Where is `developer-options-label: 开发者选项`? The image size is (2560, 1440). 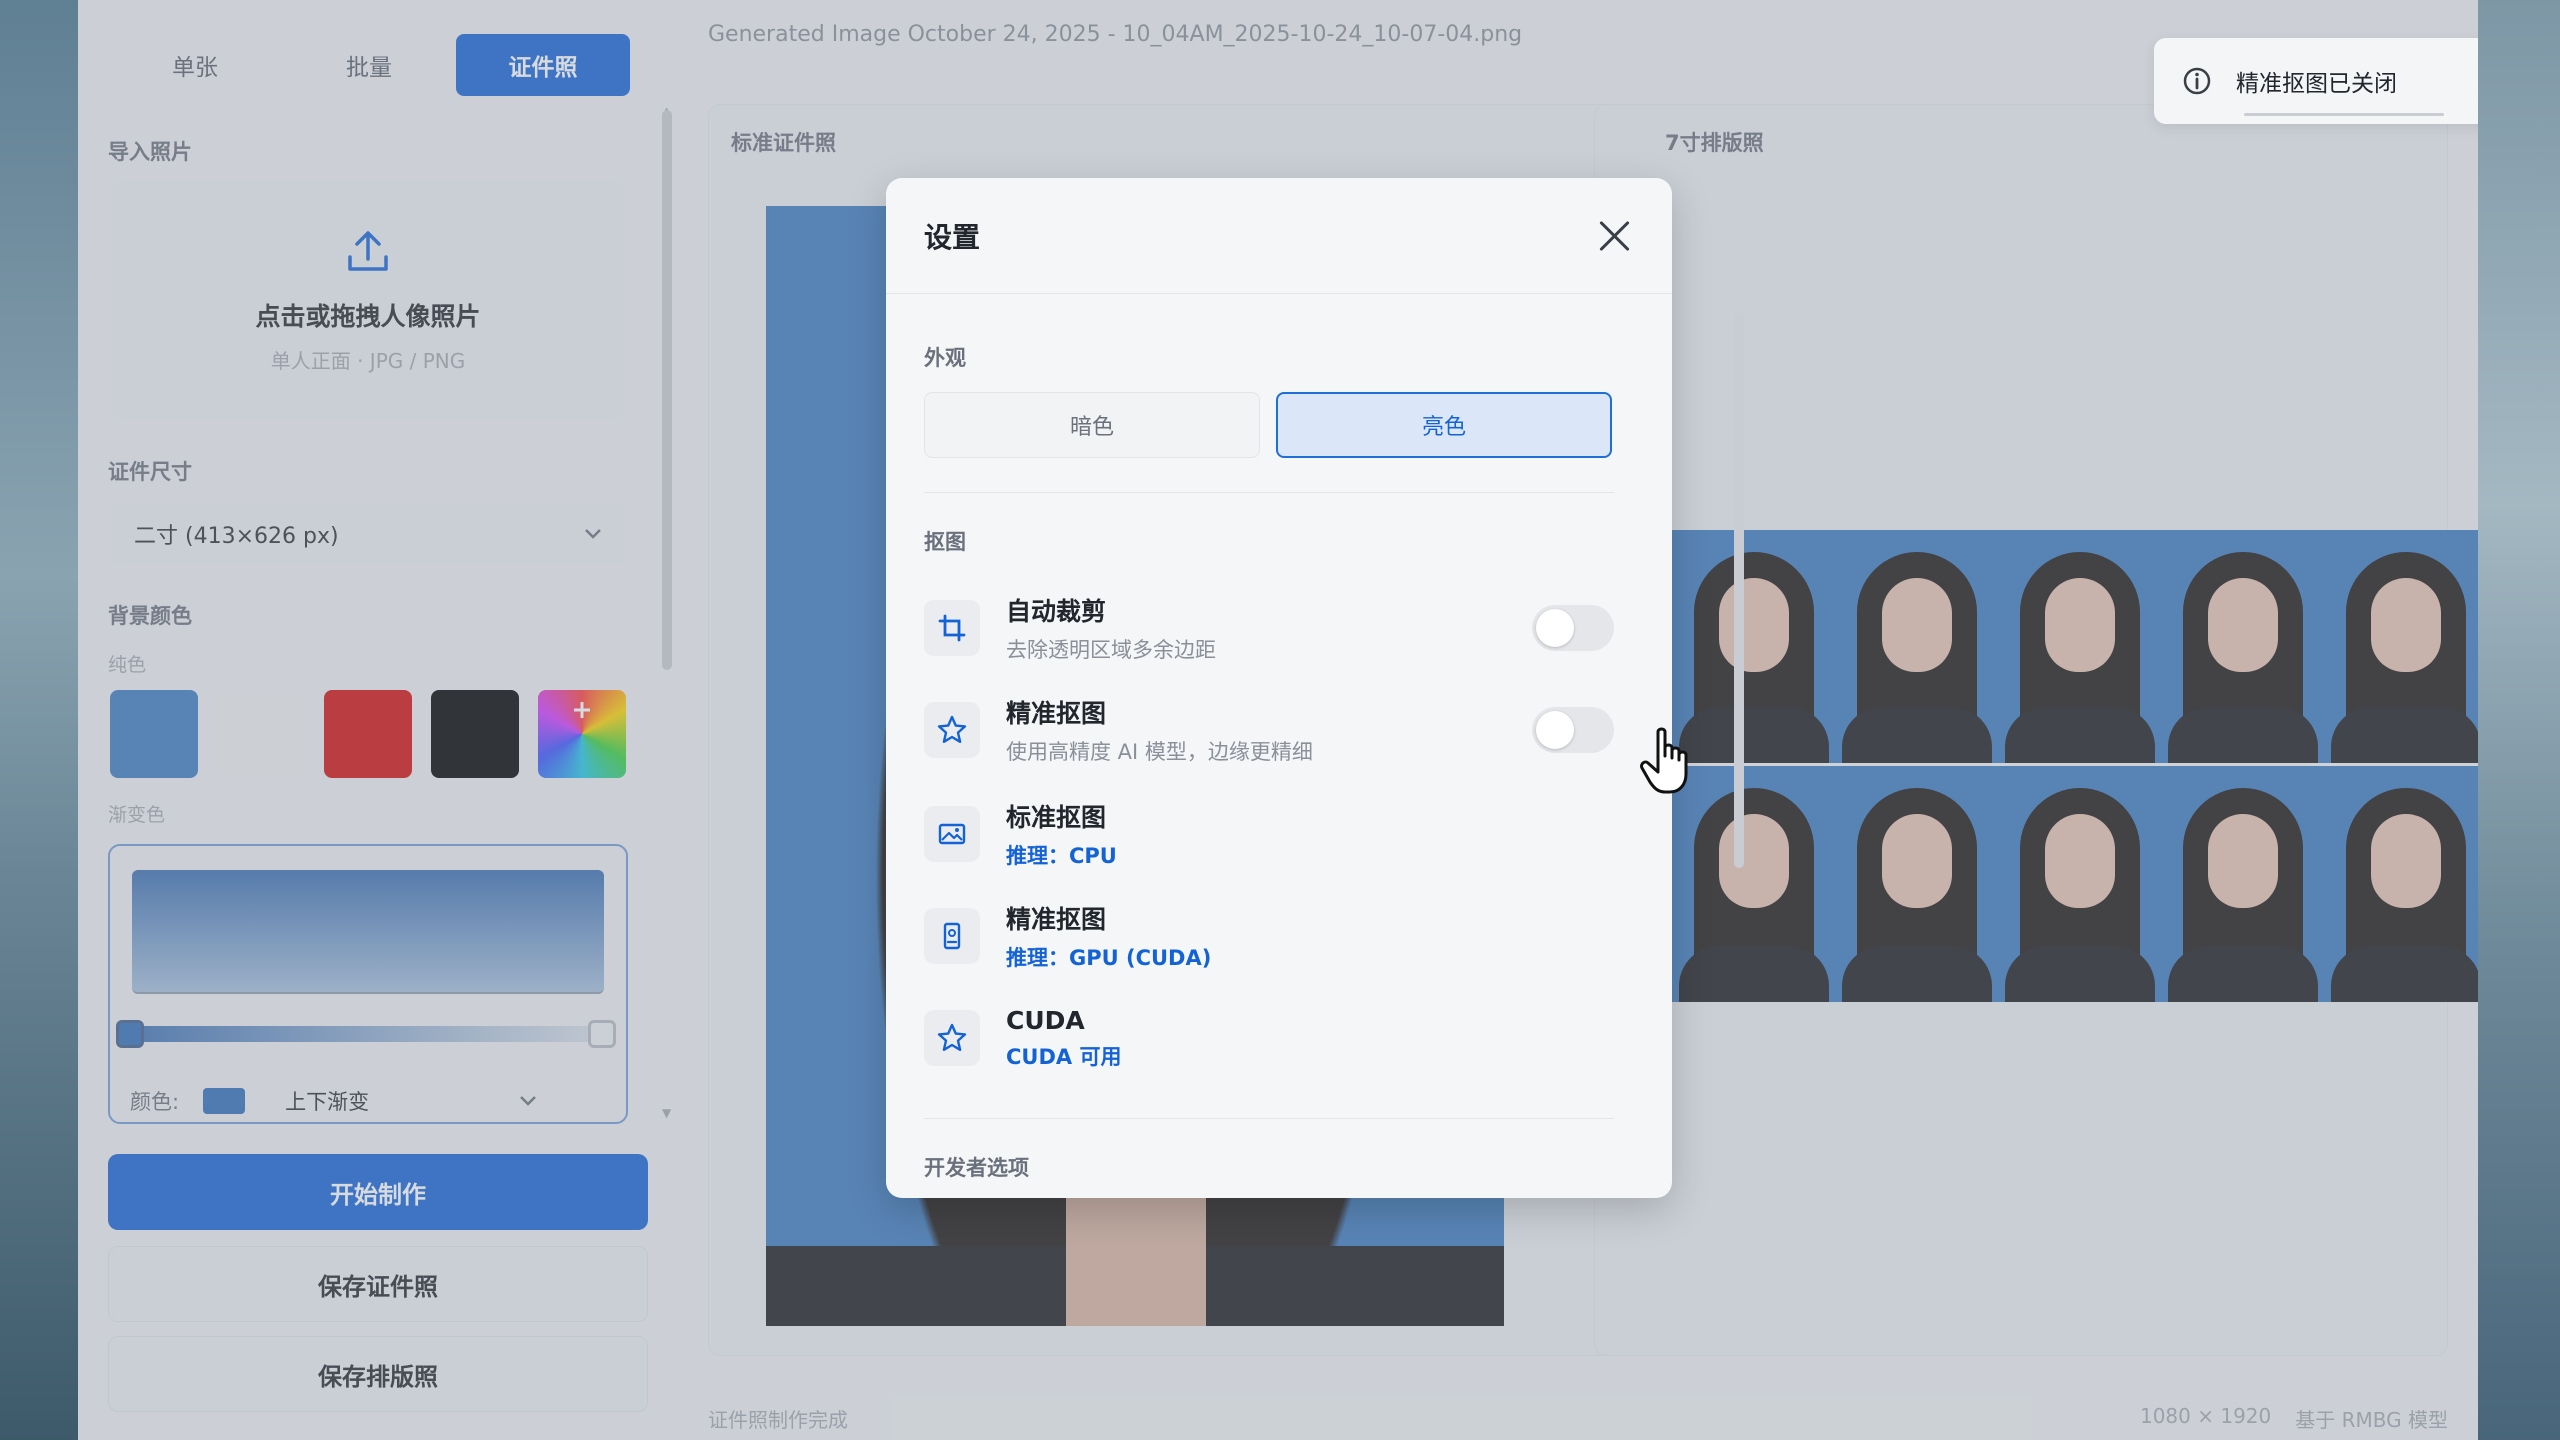 developer-options-label: 开发者选项 is located at coordinates (976, 1168).